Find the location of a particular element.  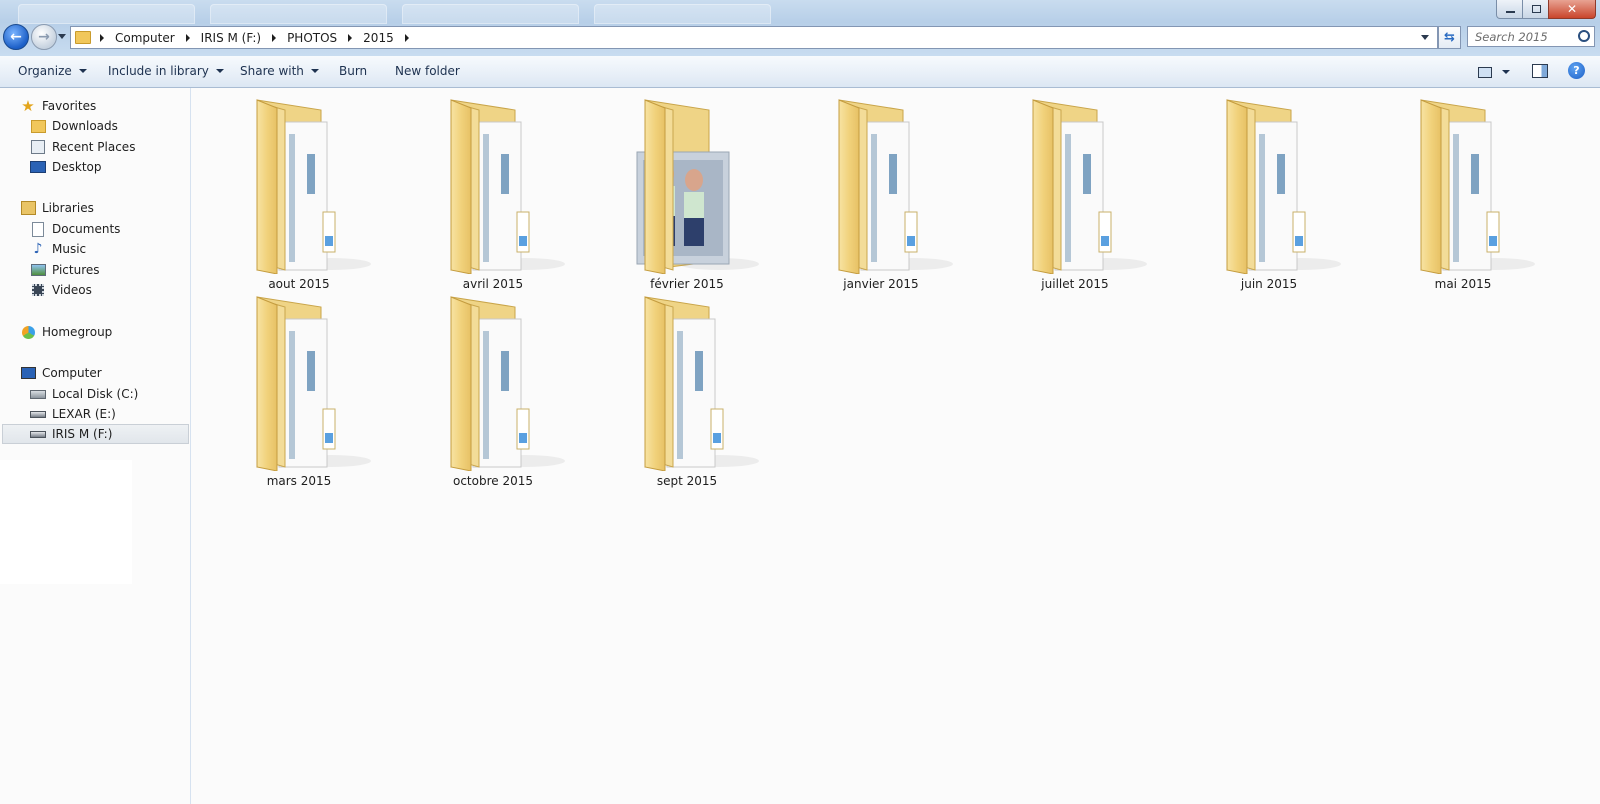

sidebar-item-label: Downloads is located at coordinates (85, 126).